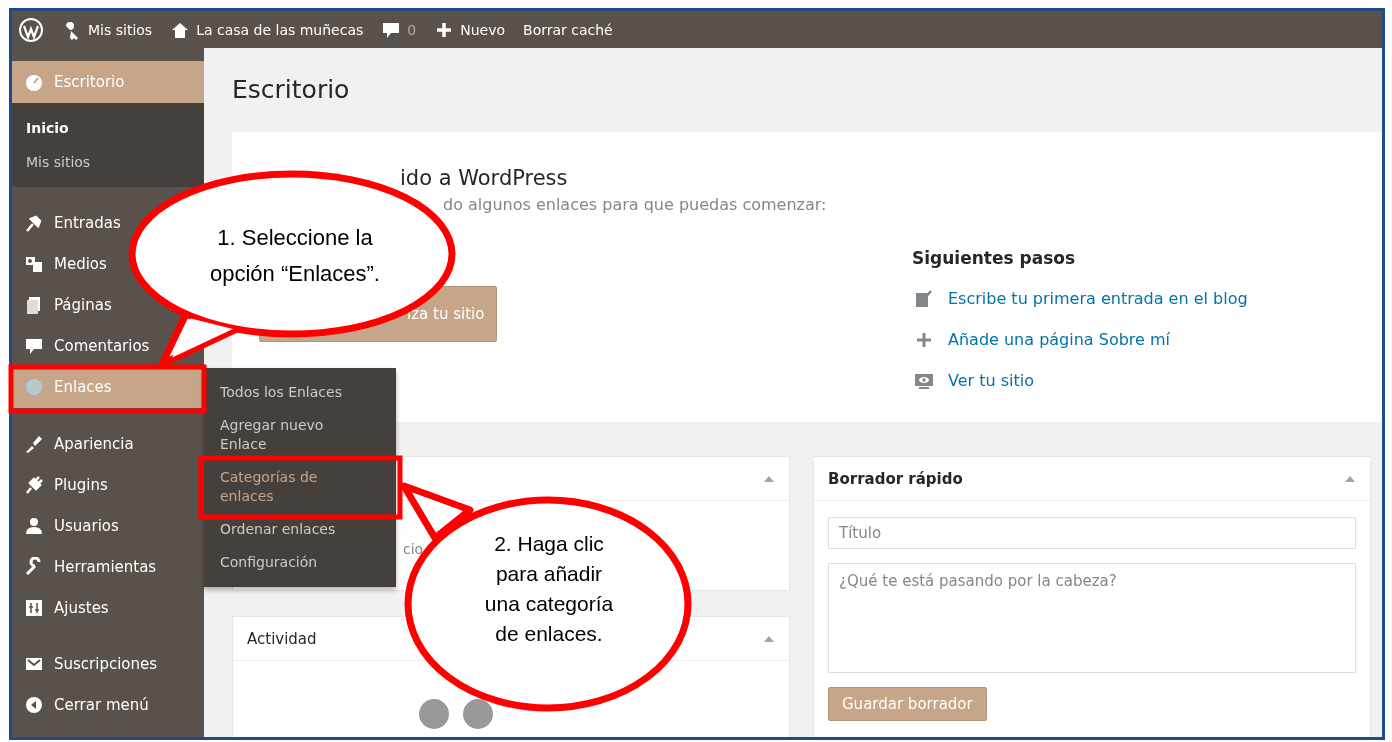  Describe the element at coordinates (1098, 298) in the screenshot. I see `step-link: Escribe tu primera entrada en el blog` at that location.